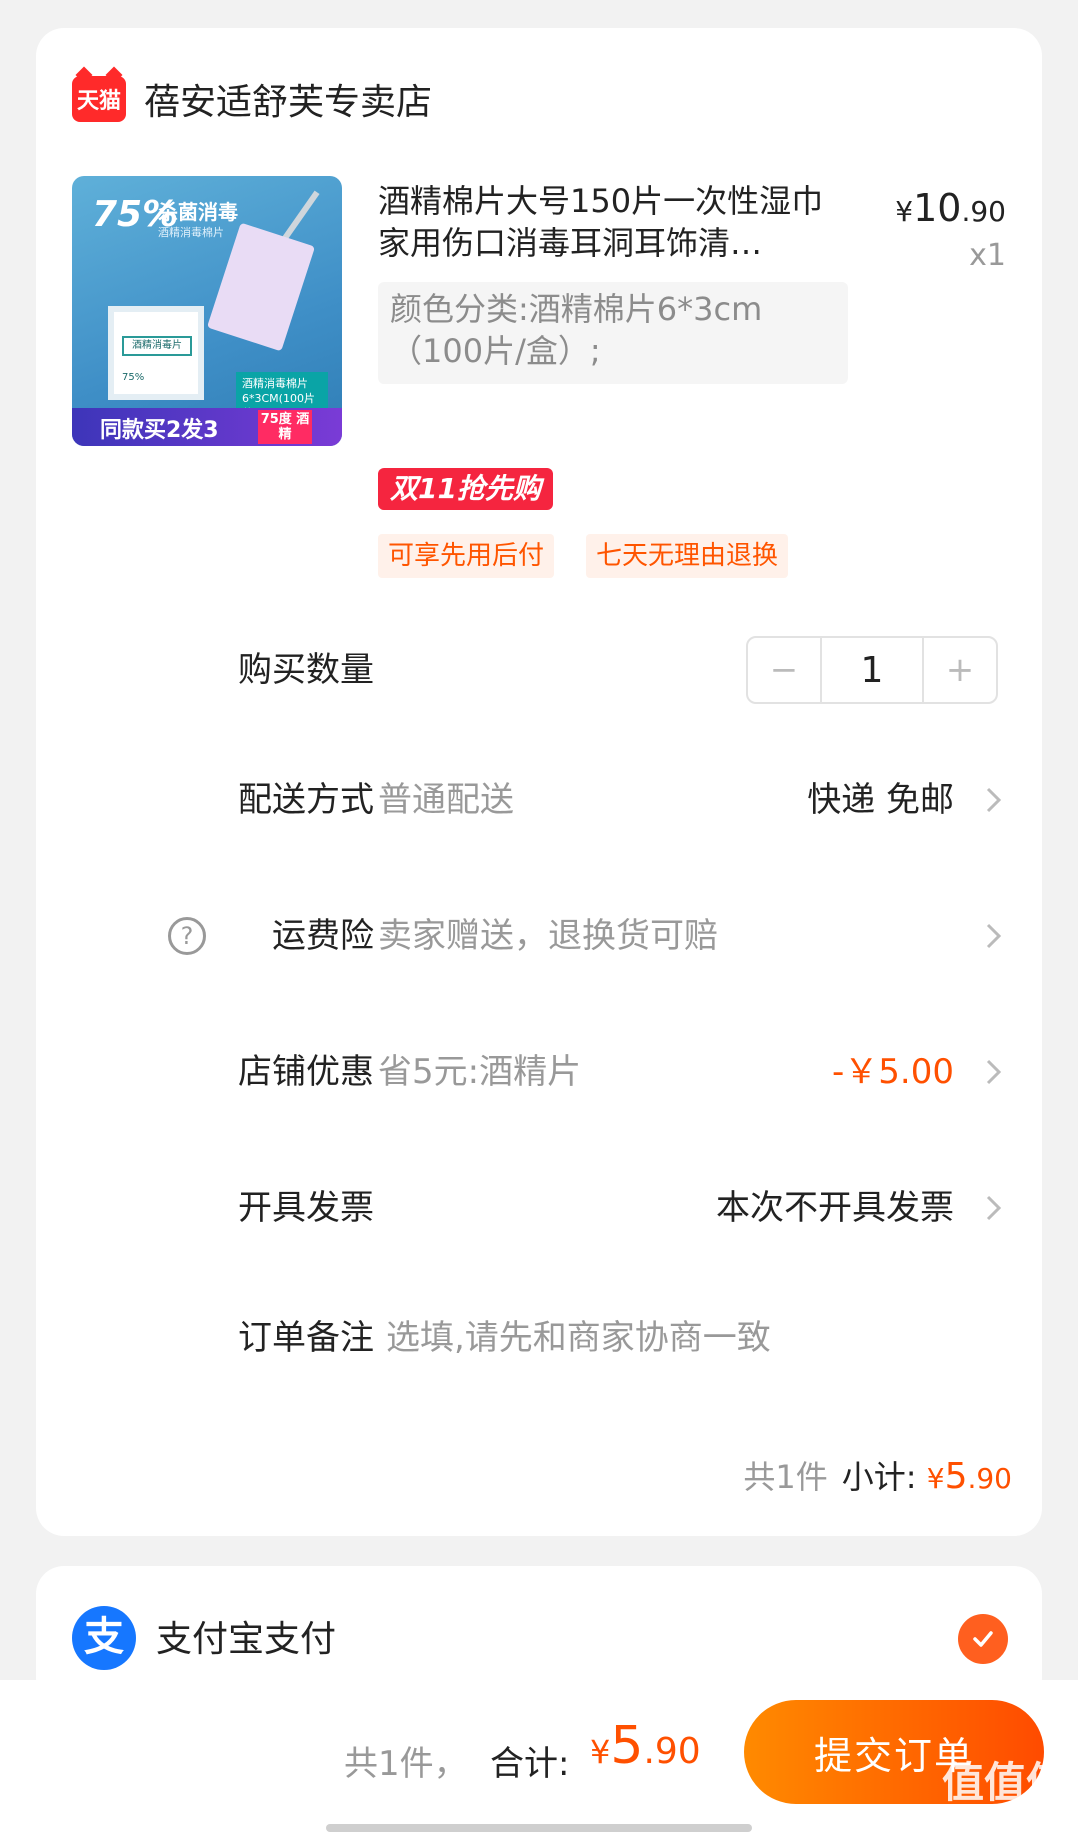 The image size is (1078, 1838). I want to click on delivery-value: 普通配送, so click(446, 800).